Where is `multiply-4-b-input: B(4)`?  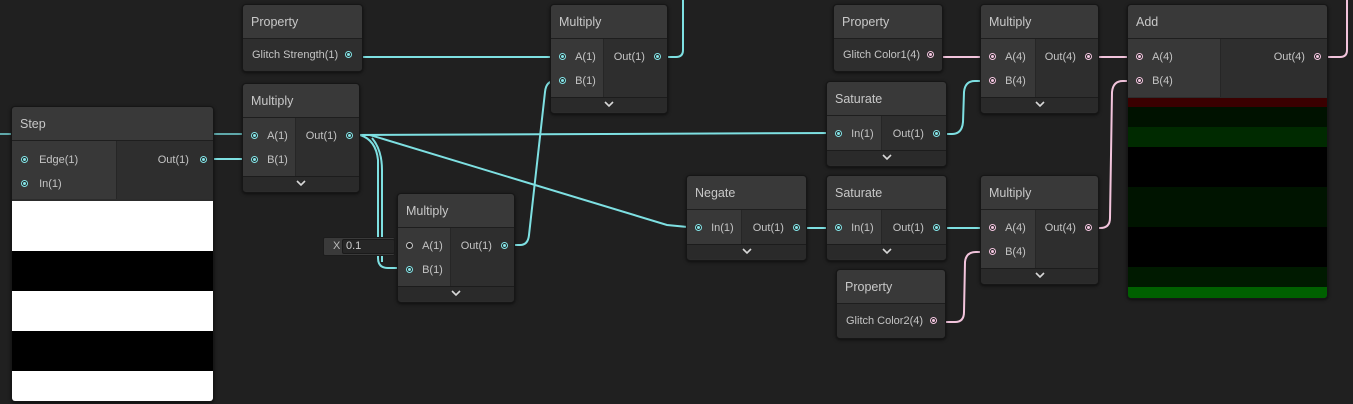
multiply-4-b-input: B(4) is located at coordinates (1007, 81).